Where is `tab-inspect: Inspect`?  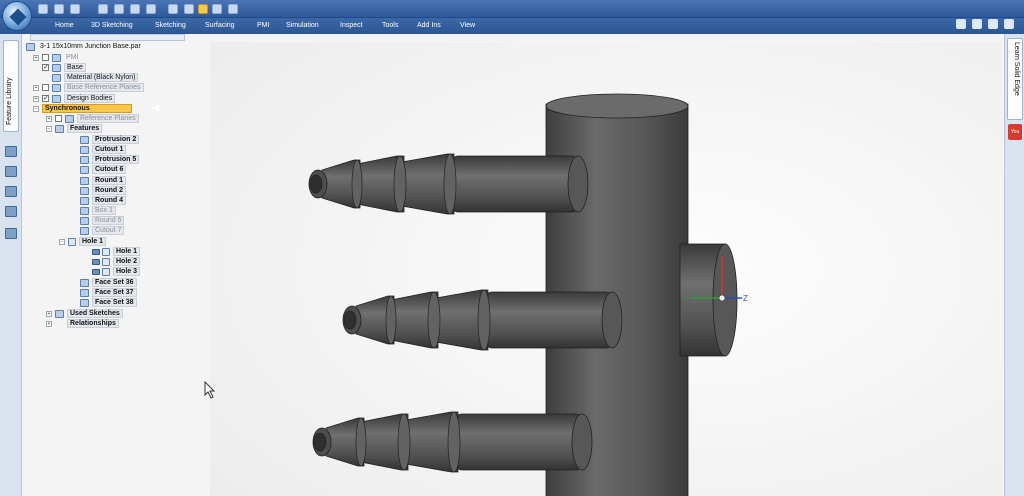 tab-inspect: Inspect is located at coordinates (351, 26).